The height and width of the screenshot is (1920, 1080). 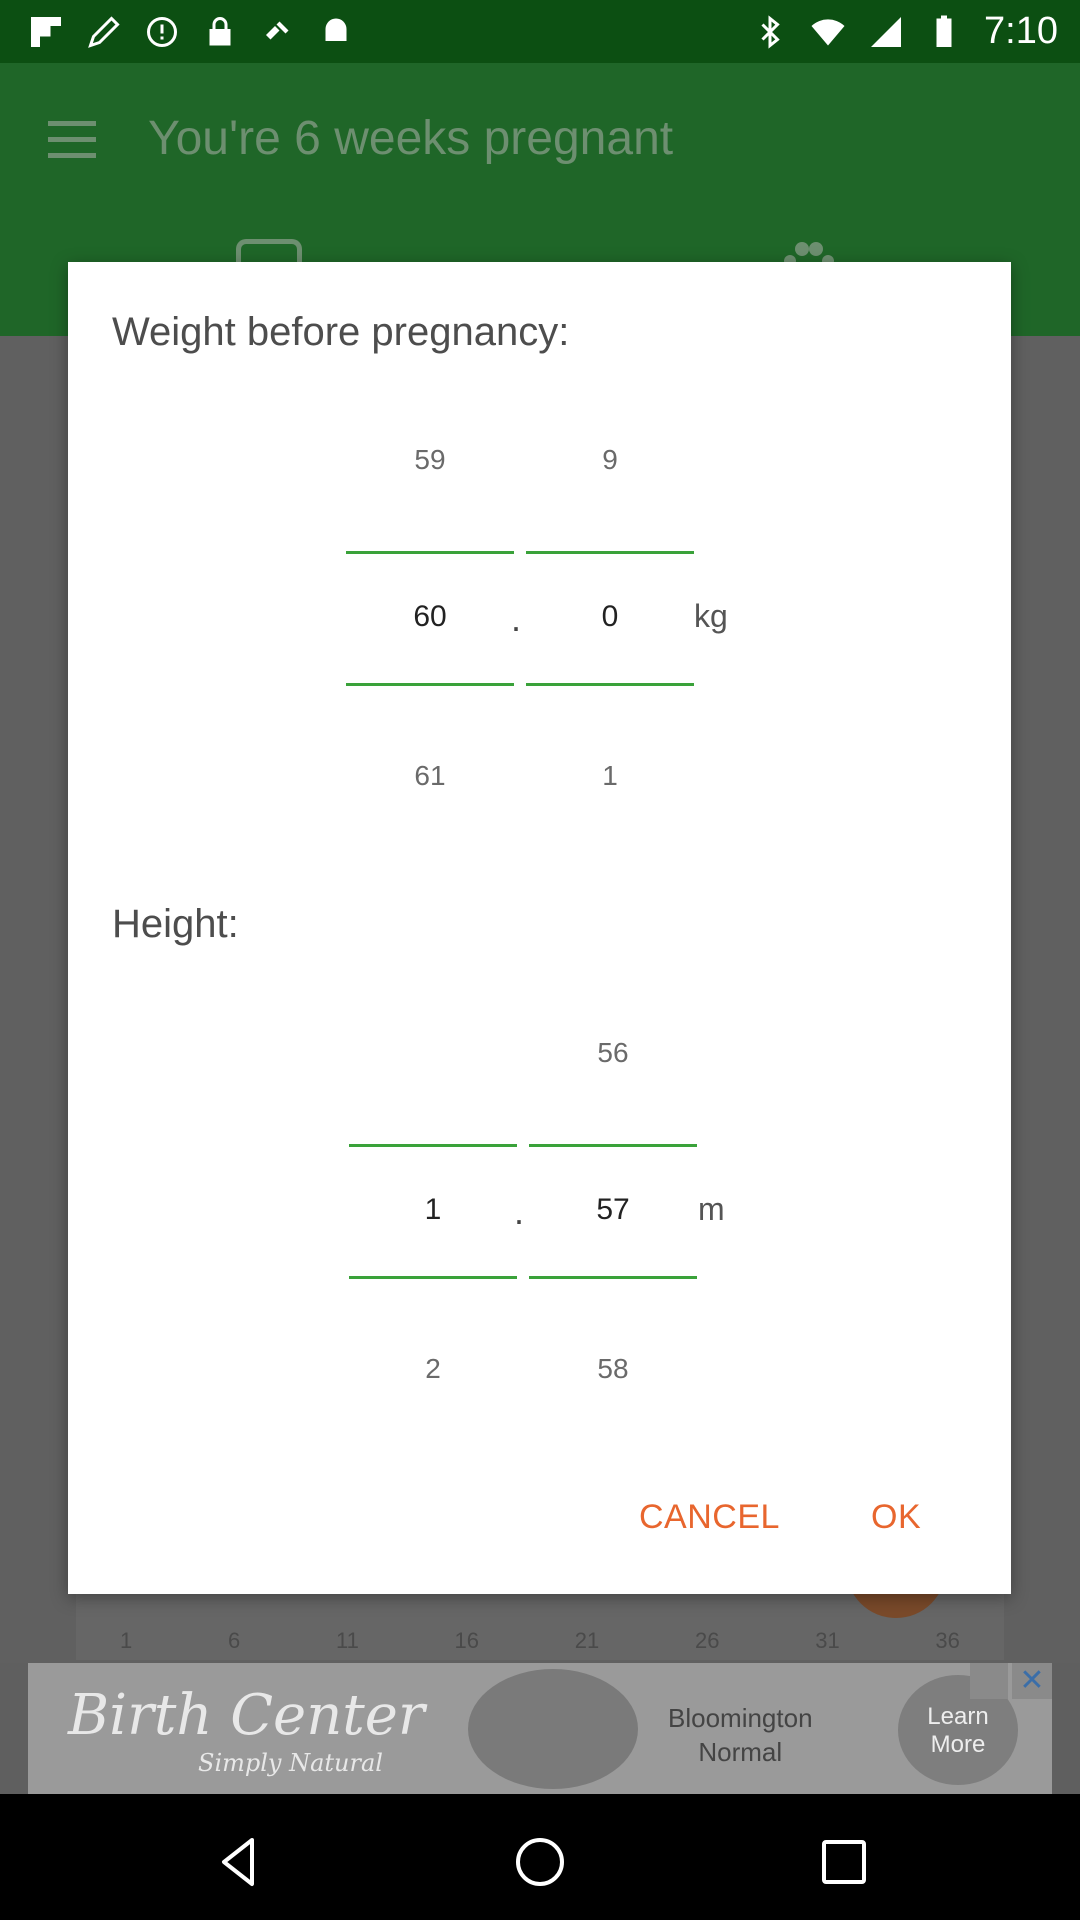 What do you see at coordinates (828, 31) in the screenshot?
I see `wifi-icon` at bounding box center [828, 31].